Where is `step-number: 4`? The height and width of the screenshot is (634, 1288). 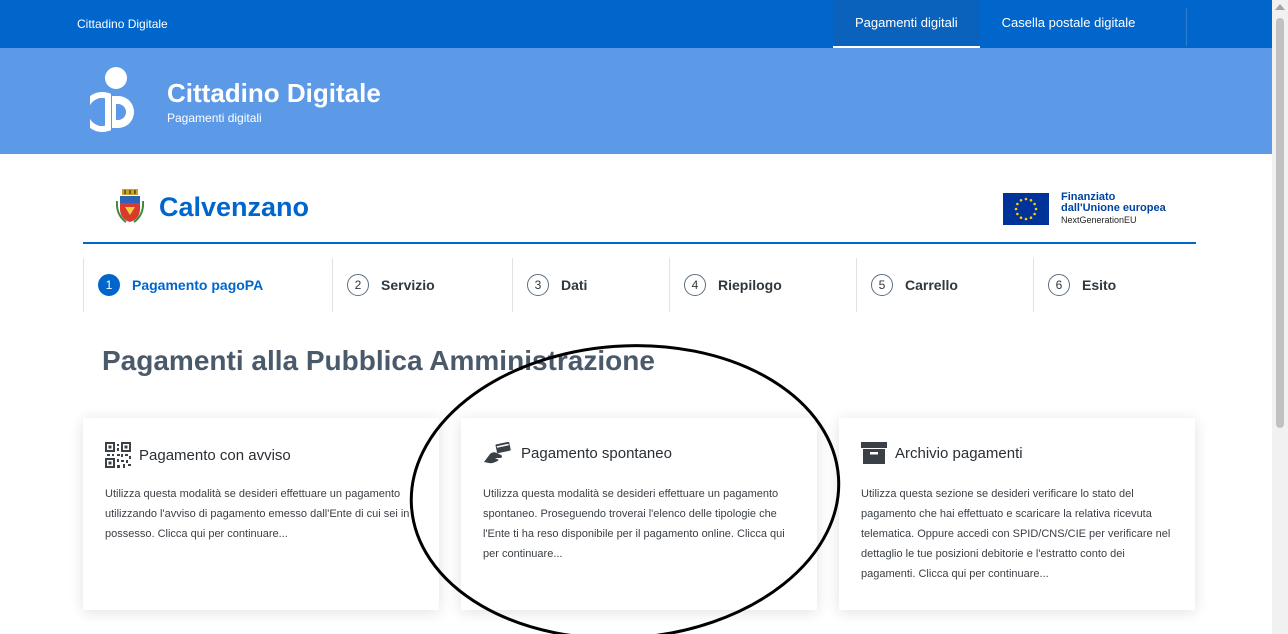 step-number: 4 is located at coordinates (695, 285).